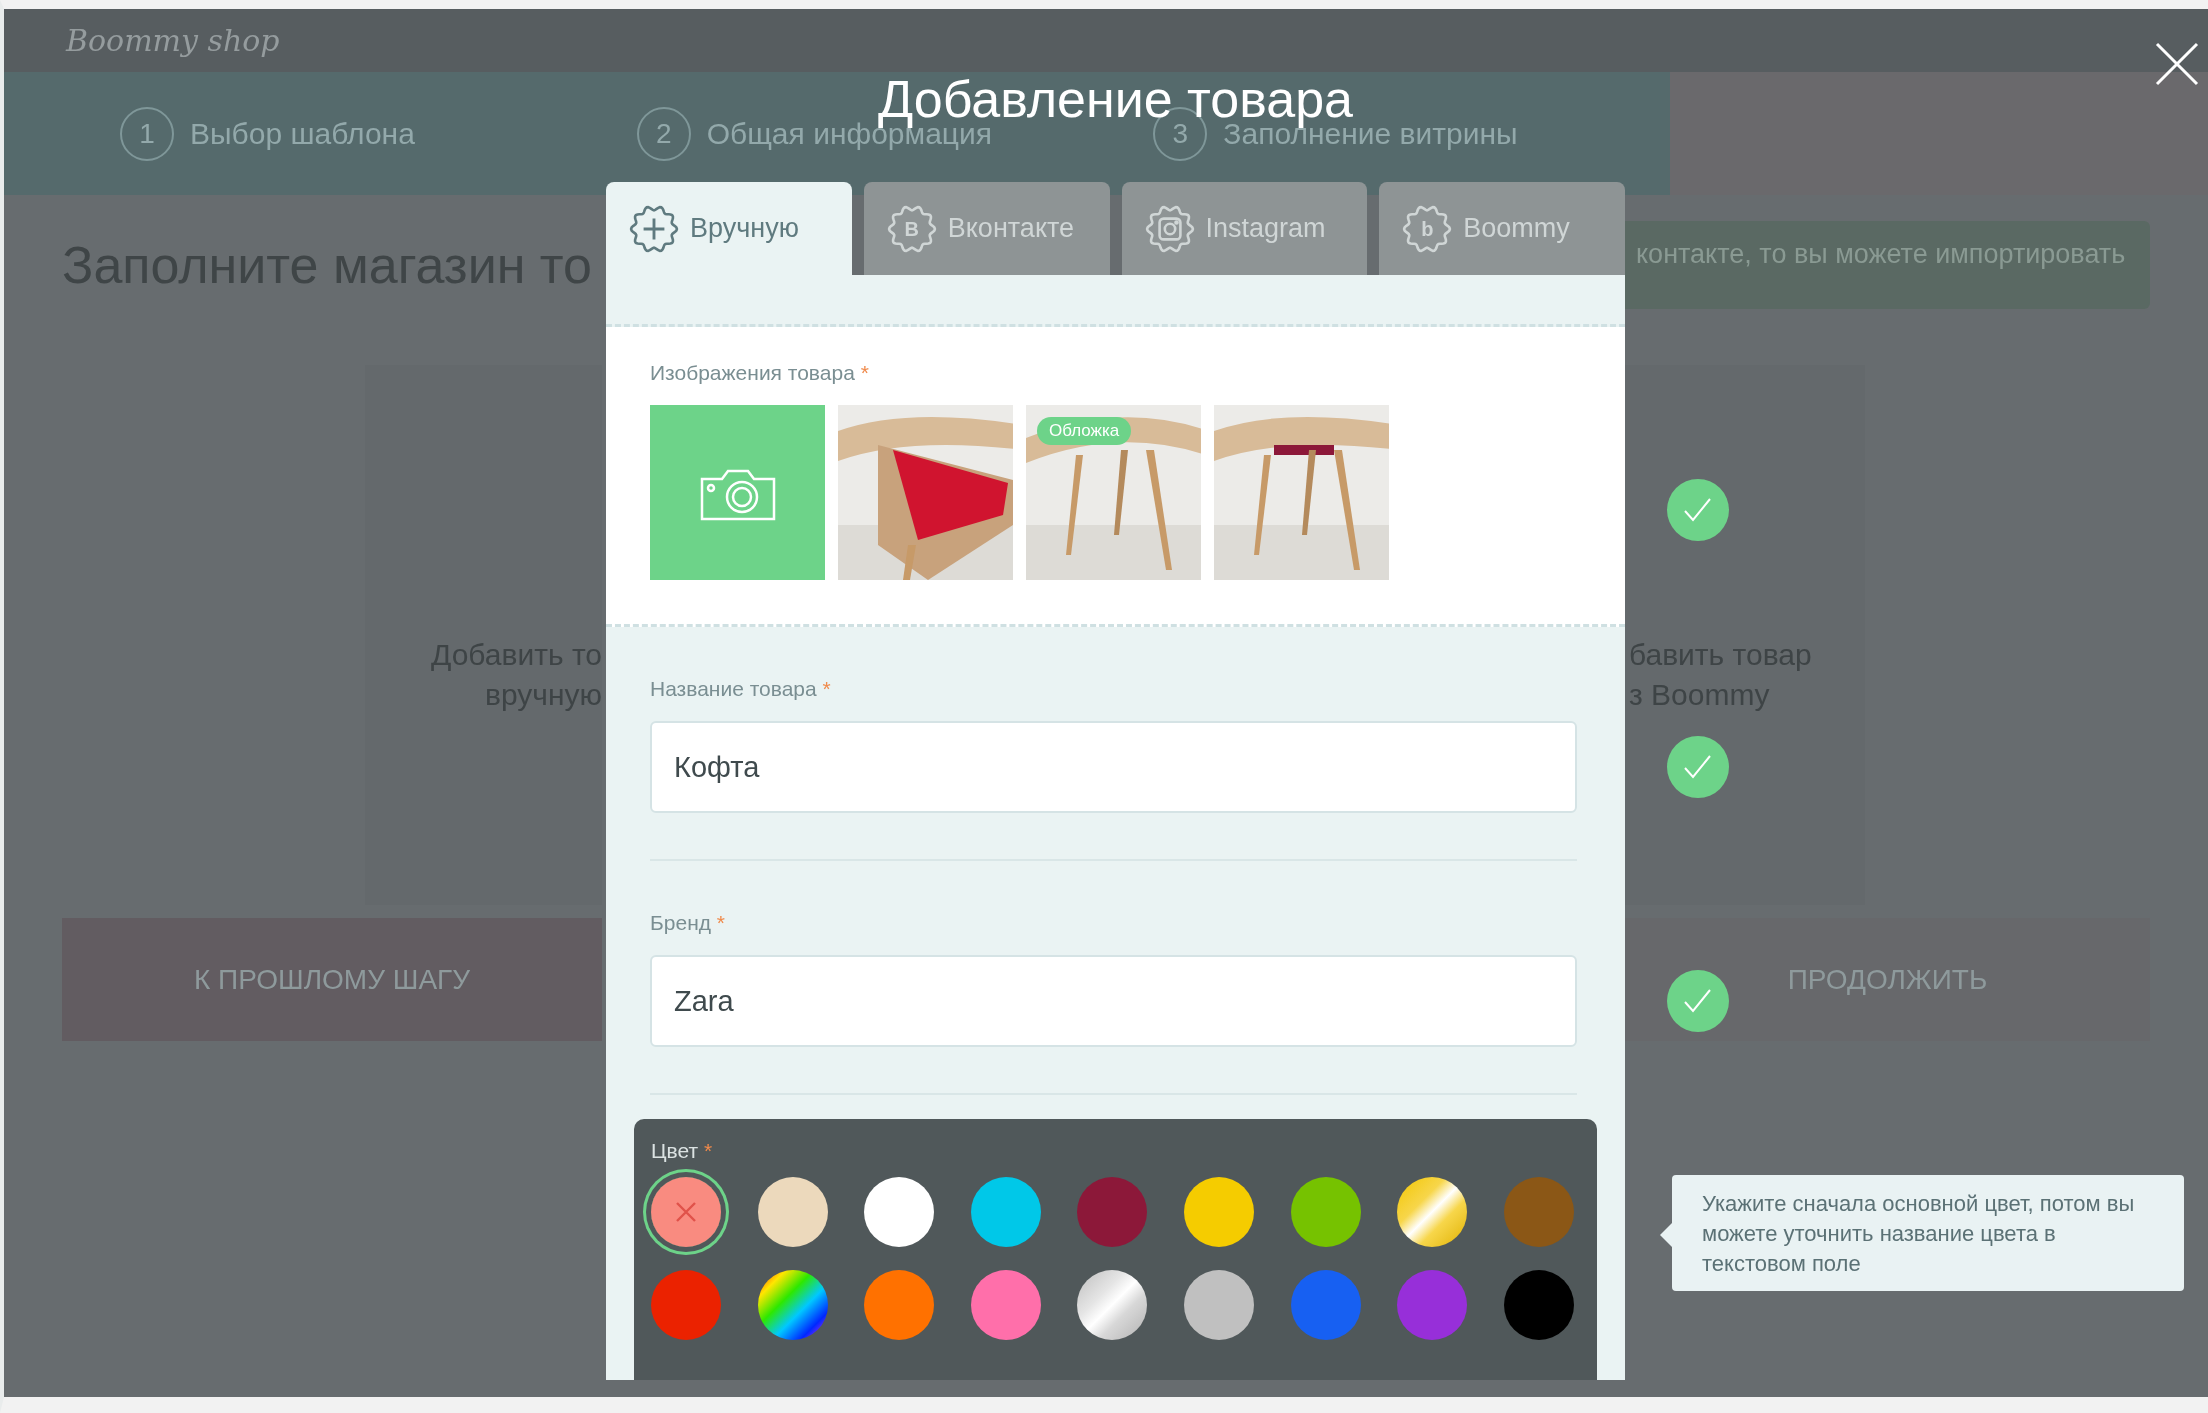 The width and height of the screenshot is (2208, 1413). What do you see at coordinates (1113, 767) in the screenshot?
I see `text-field: Кофта` at bounding box center [1113, 767].